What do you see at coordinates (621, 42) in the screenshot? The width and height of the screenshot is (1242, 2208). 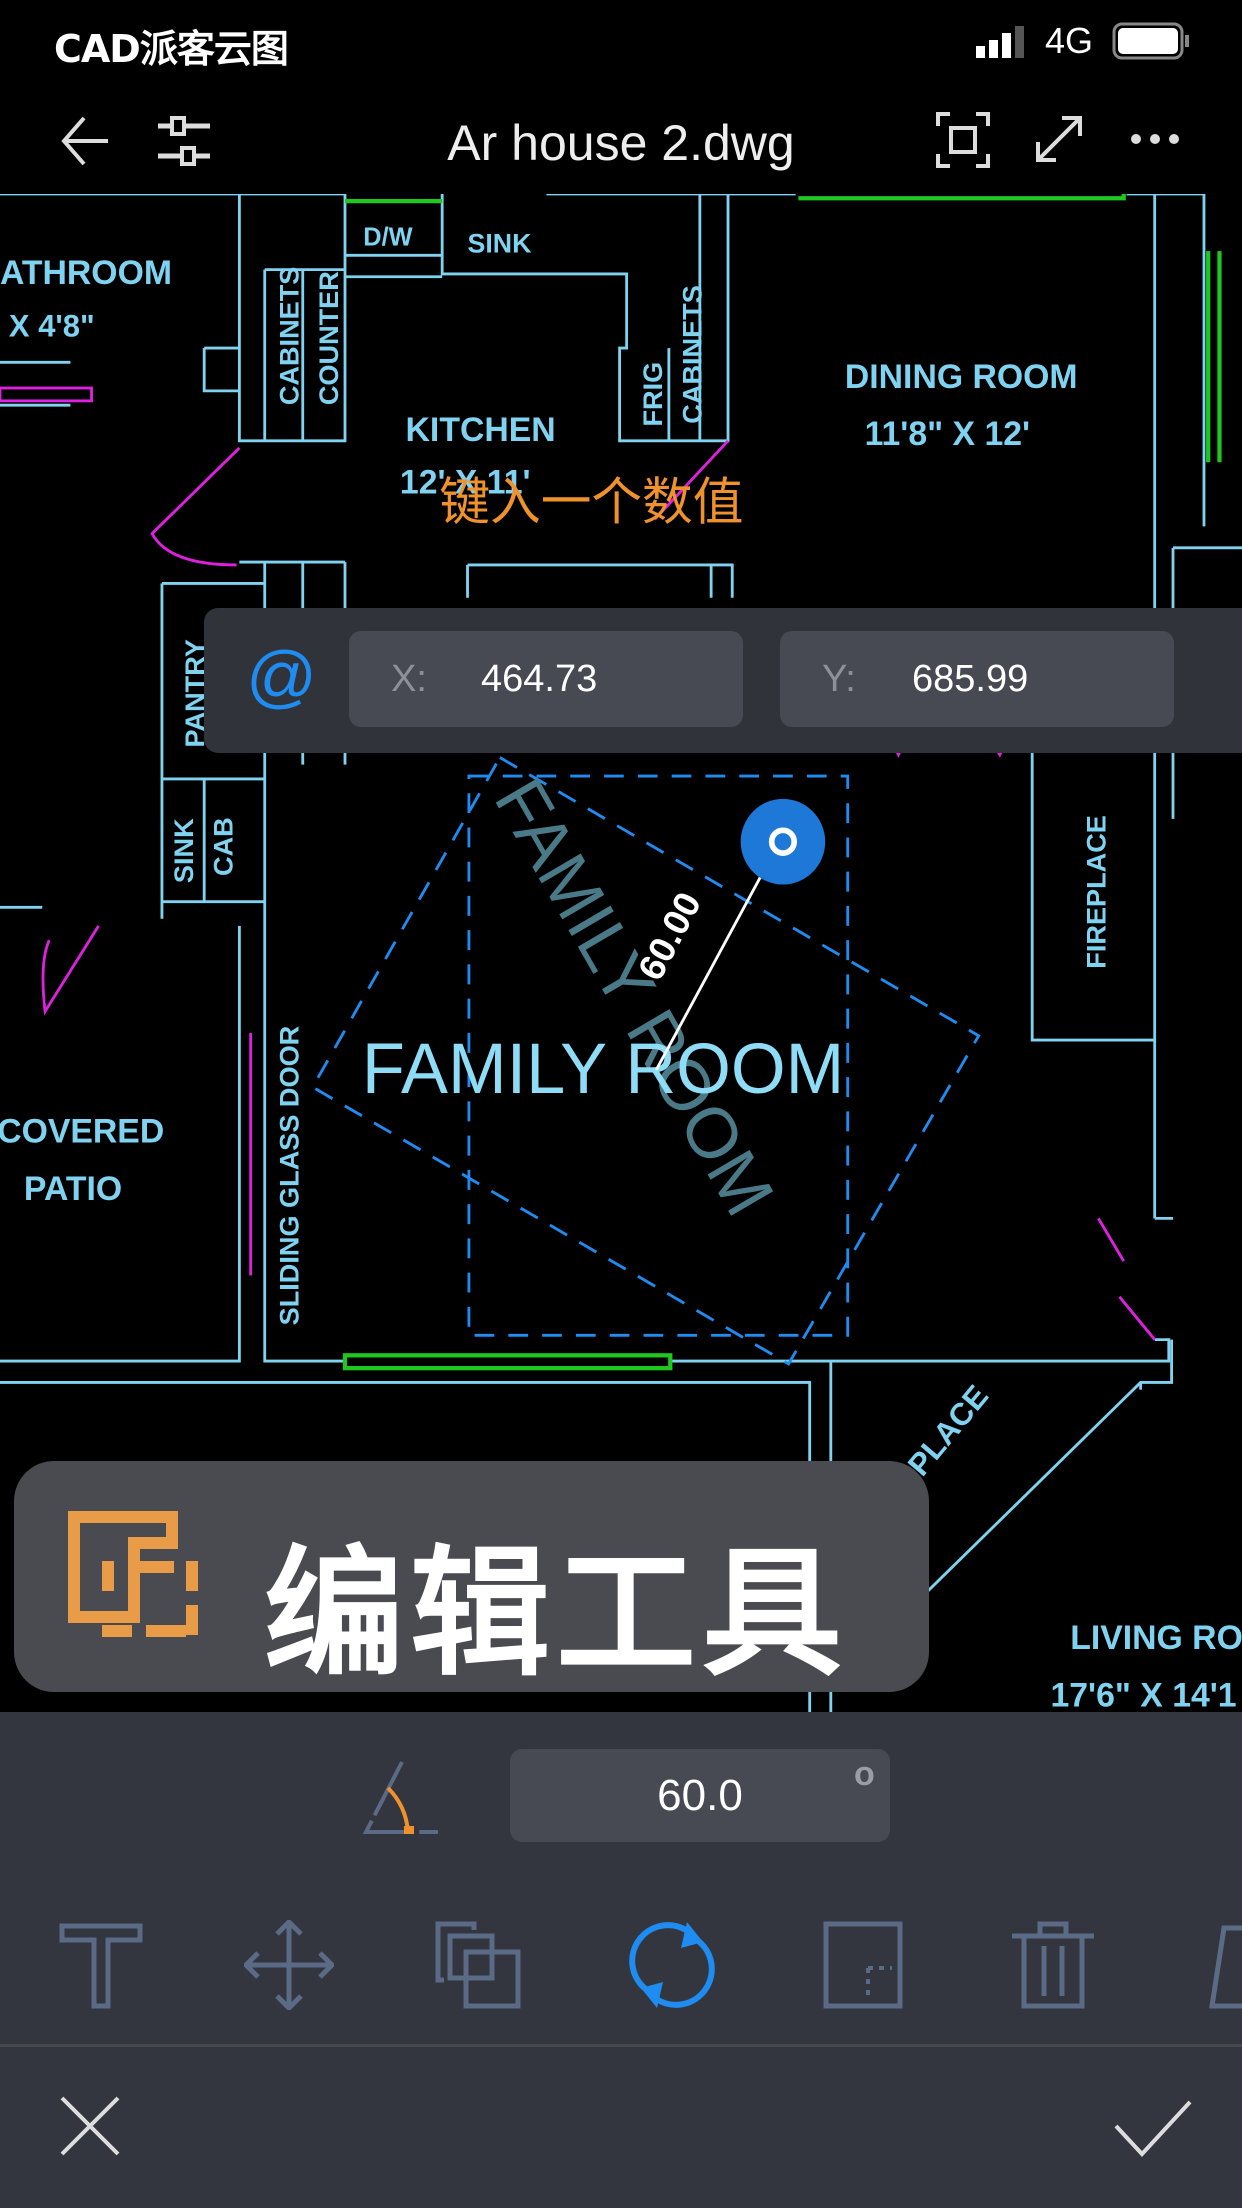 I see `status-bar: CAD派客云图 4G` at bounding box center [621, 42].